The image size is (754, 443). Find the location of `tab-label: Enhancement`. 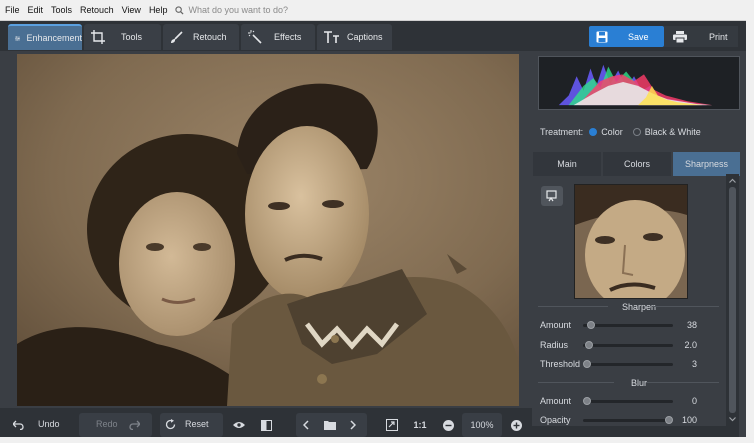

tab-label: Enhancement is located at coordinates (54, 38).